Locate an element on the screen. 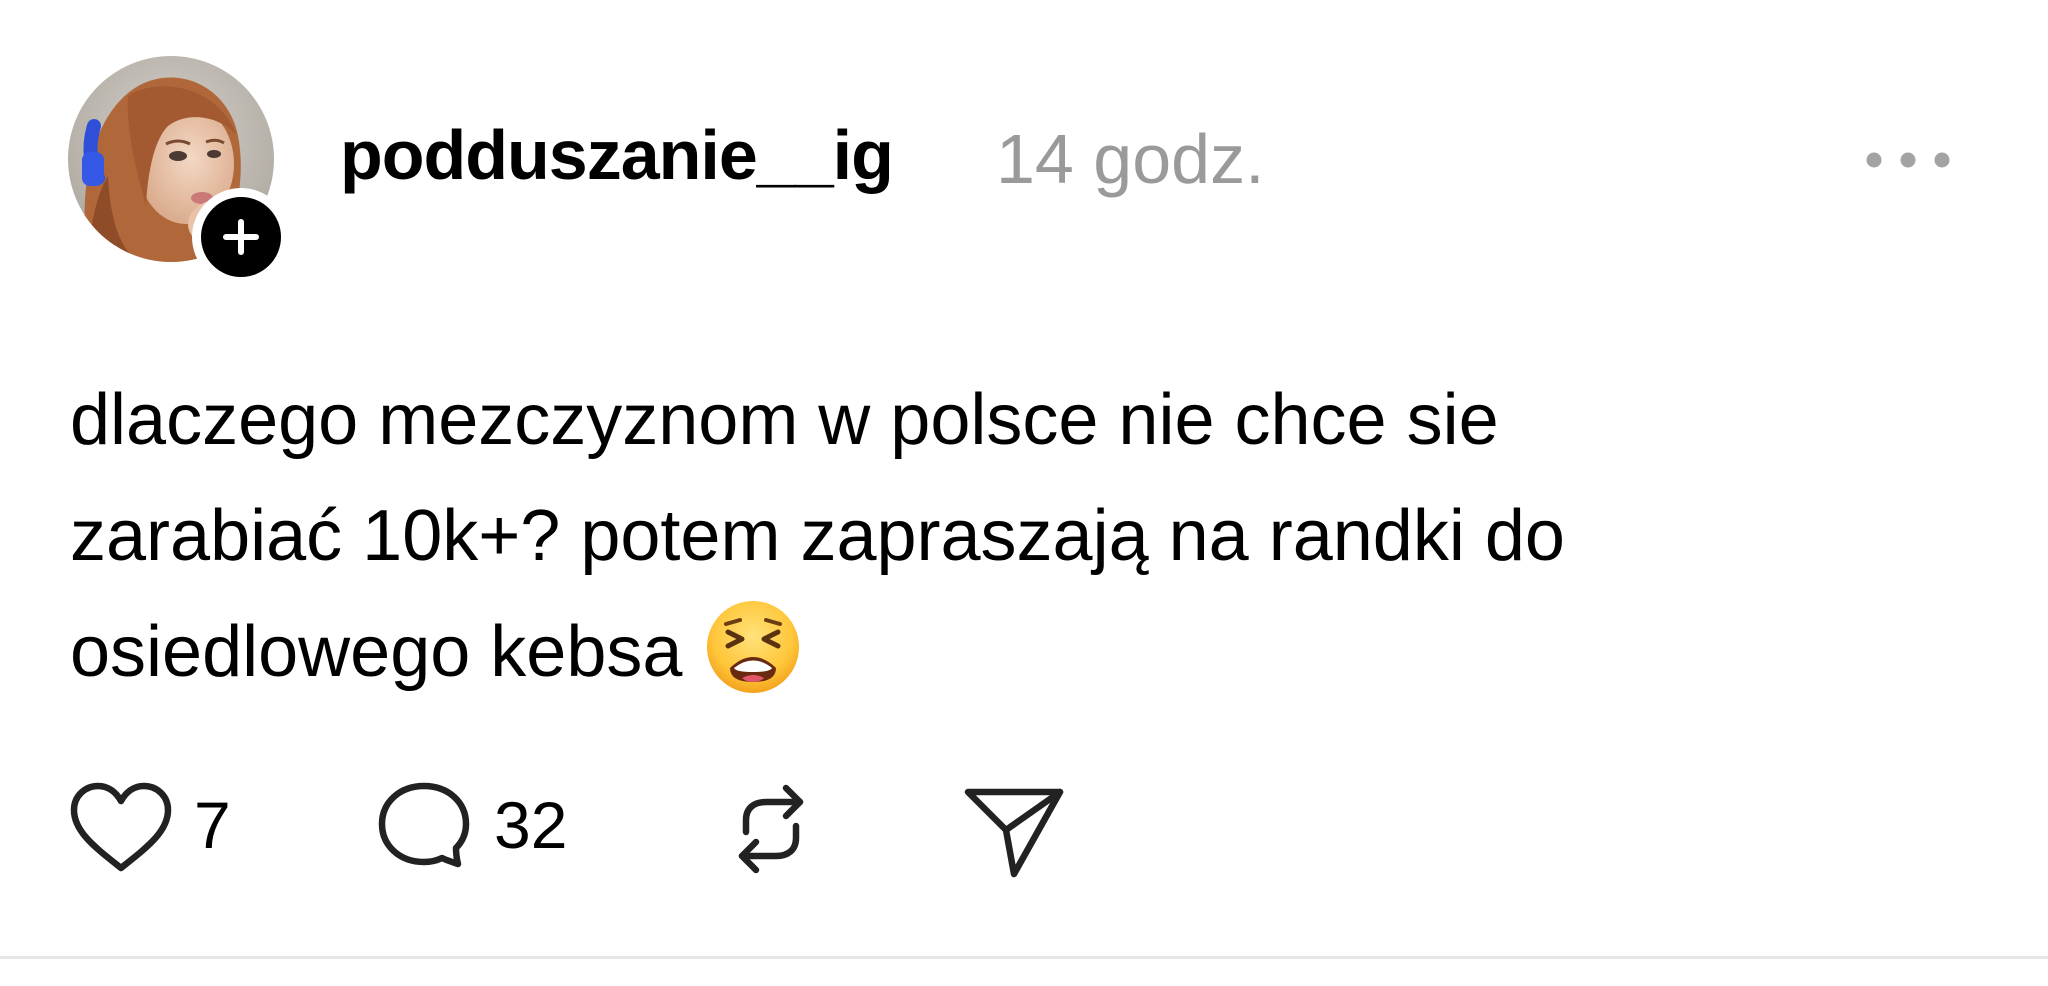 This screenshot has height=986, width=2048. more-horizontal-icon is located at coordinates (1908, 160).